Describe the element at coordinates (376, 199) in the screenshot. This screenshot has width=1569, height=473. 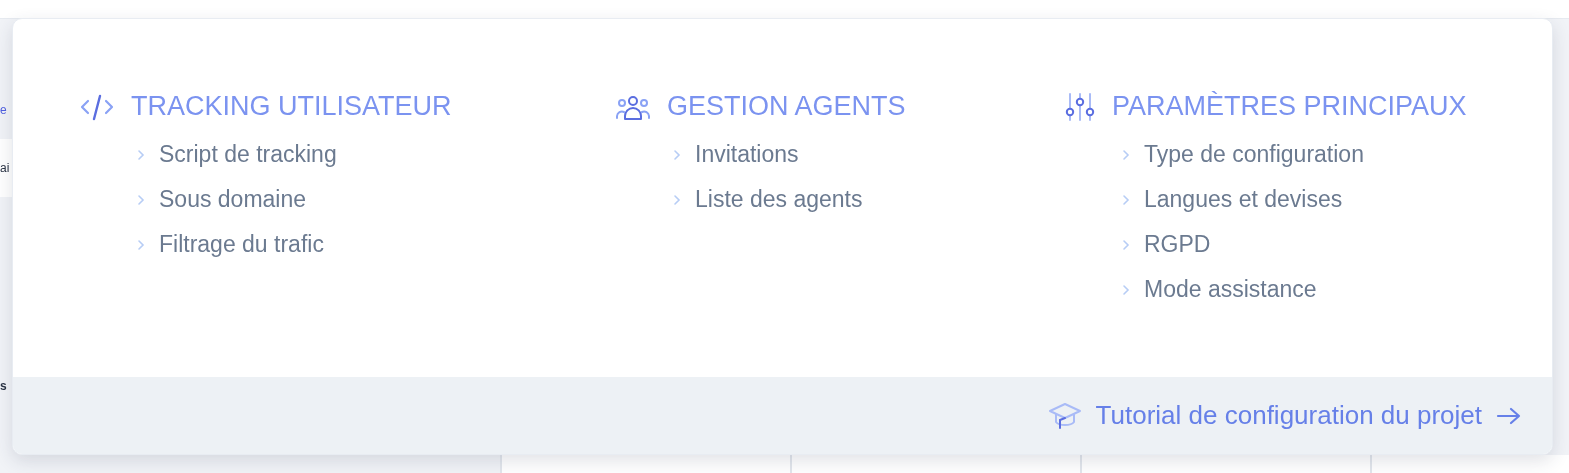
I see `menu-link: Sous domaine` at that location.